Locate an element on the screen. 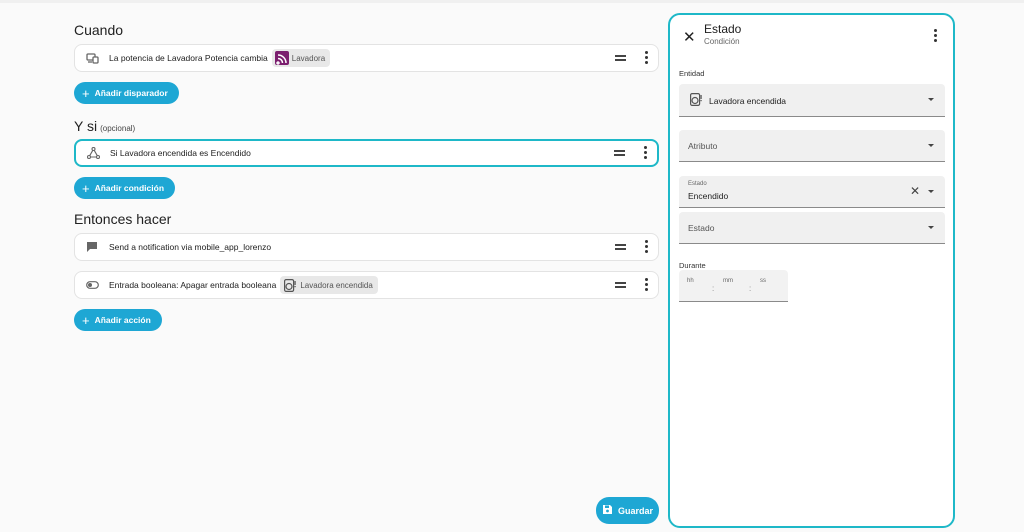 The height and width of the screenshot is (532, 1024). attribute-select: Atributo is located at coordinates (812, 146).